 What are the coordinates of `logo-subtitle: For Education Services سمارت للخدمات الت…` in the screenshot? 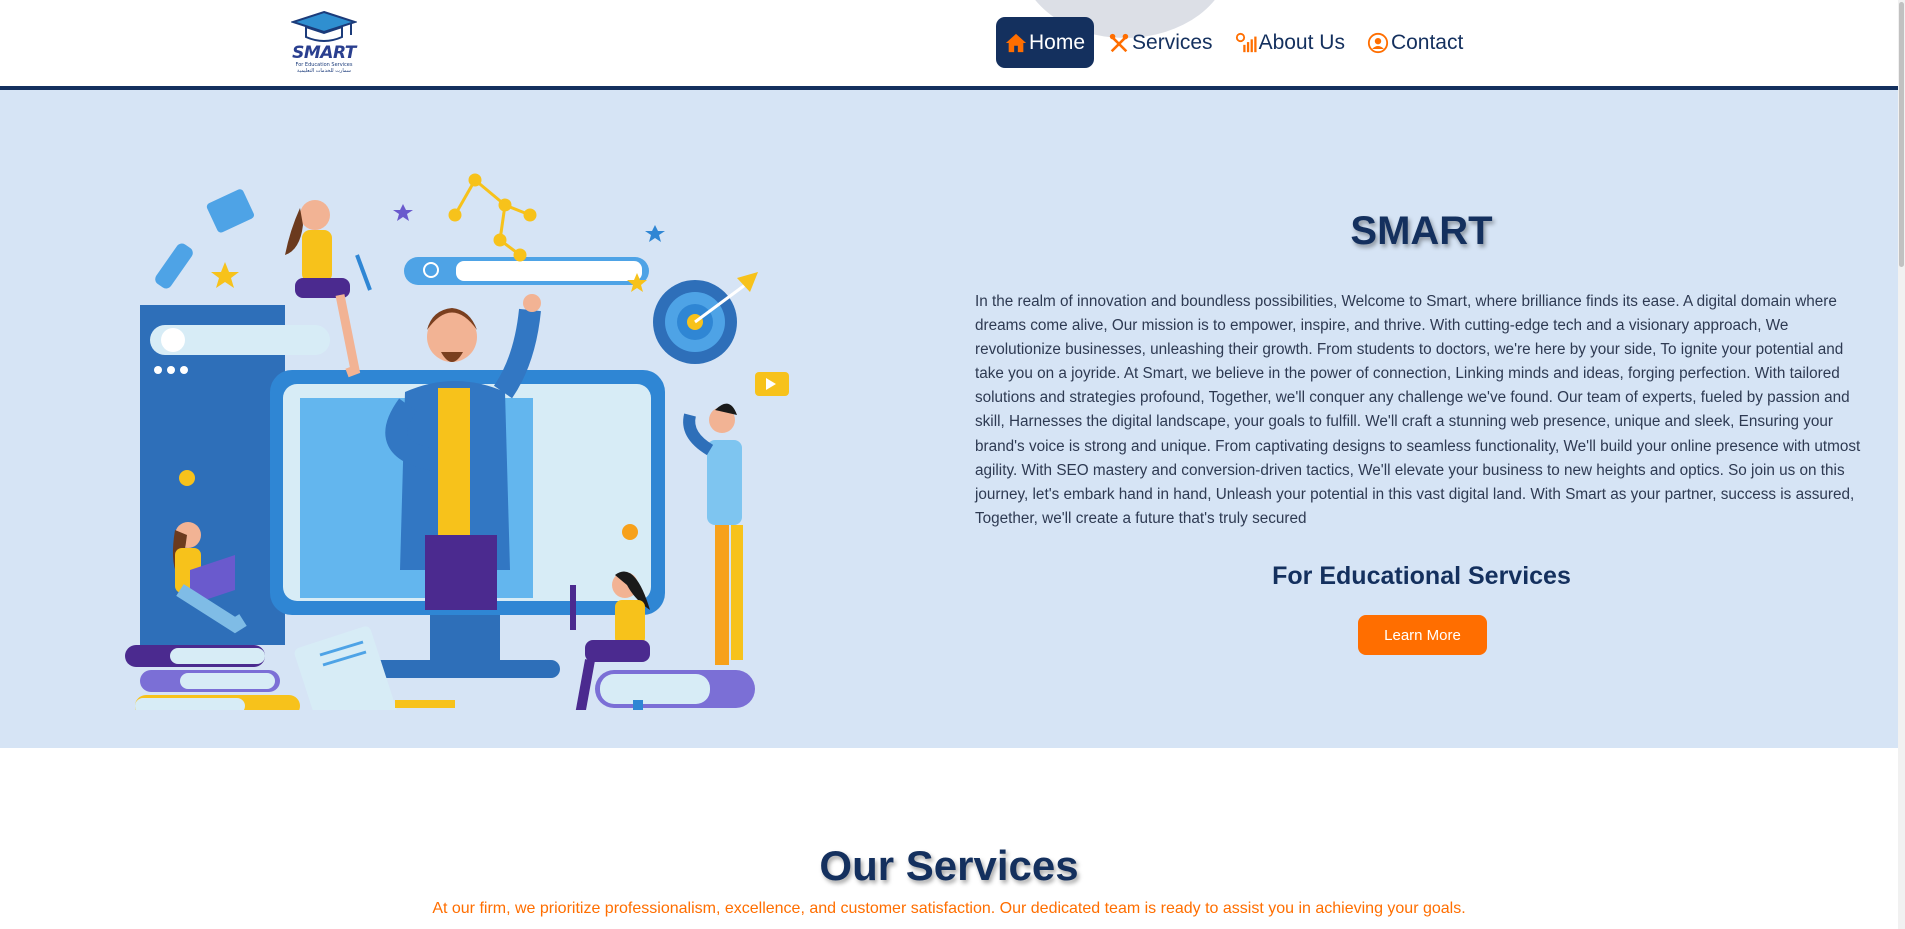 It's located at (324, 68).